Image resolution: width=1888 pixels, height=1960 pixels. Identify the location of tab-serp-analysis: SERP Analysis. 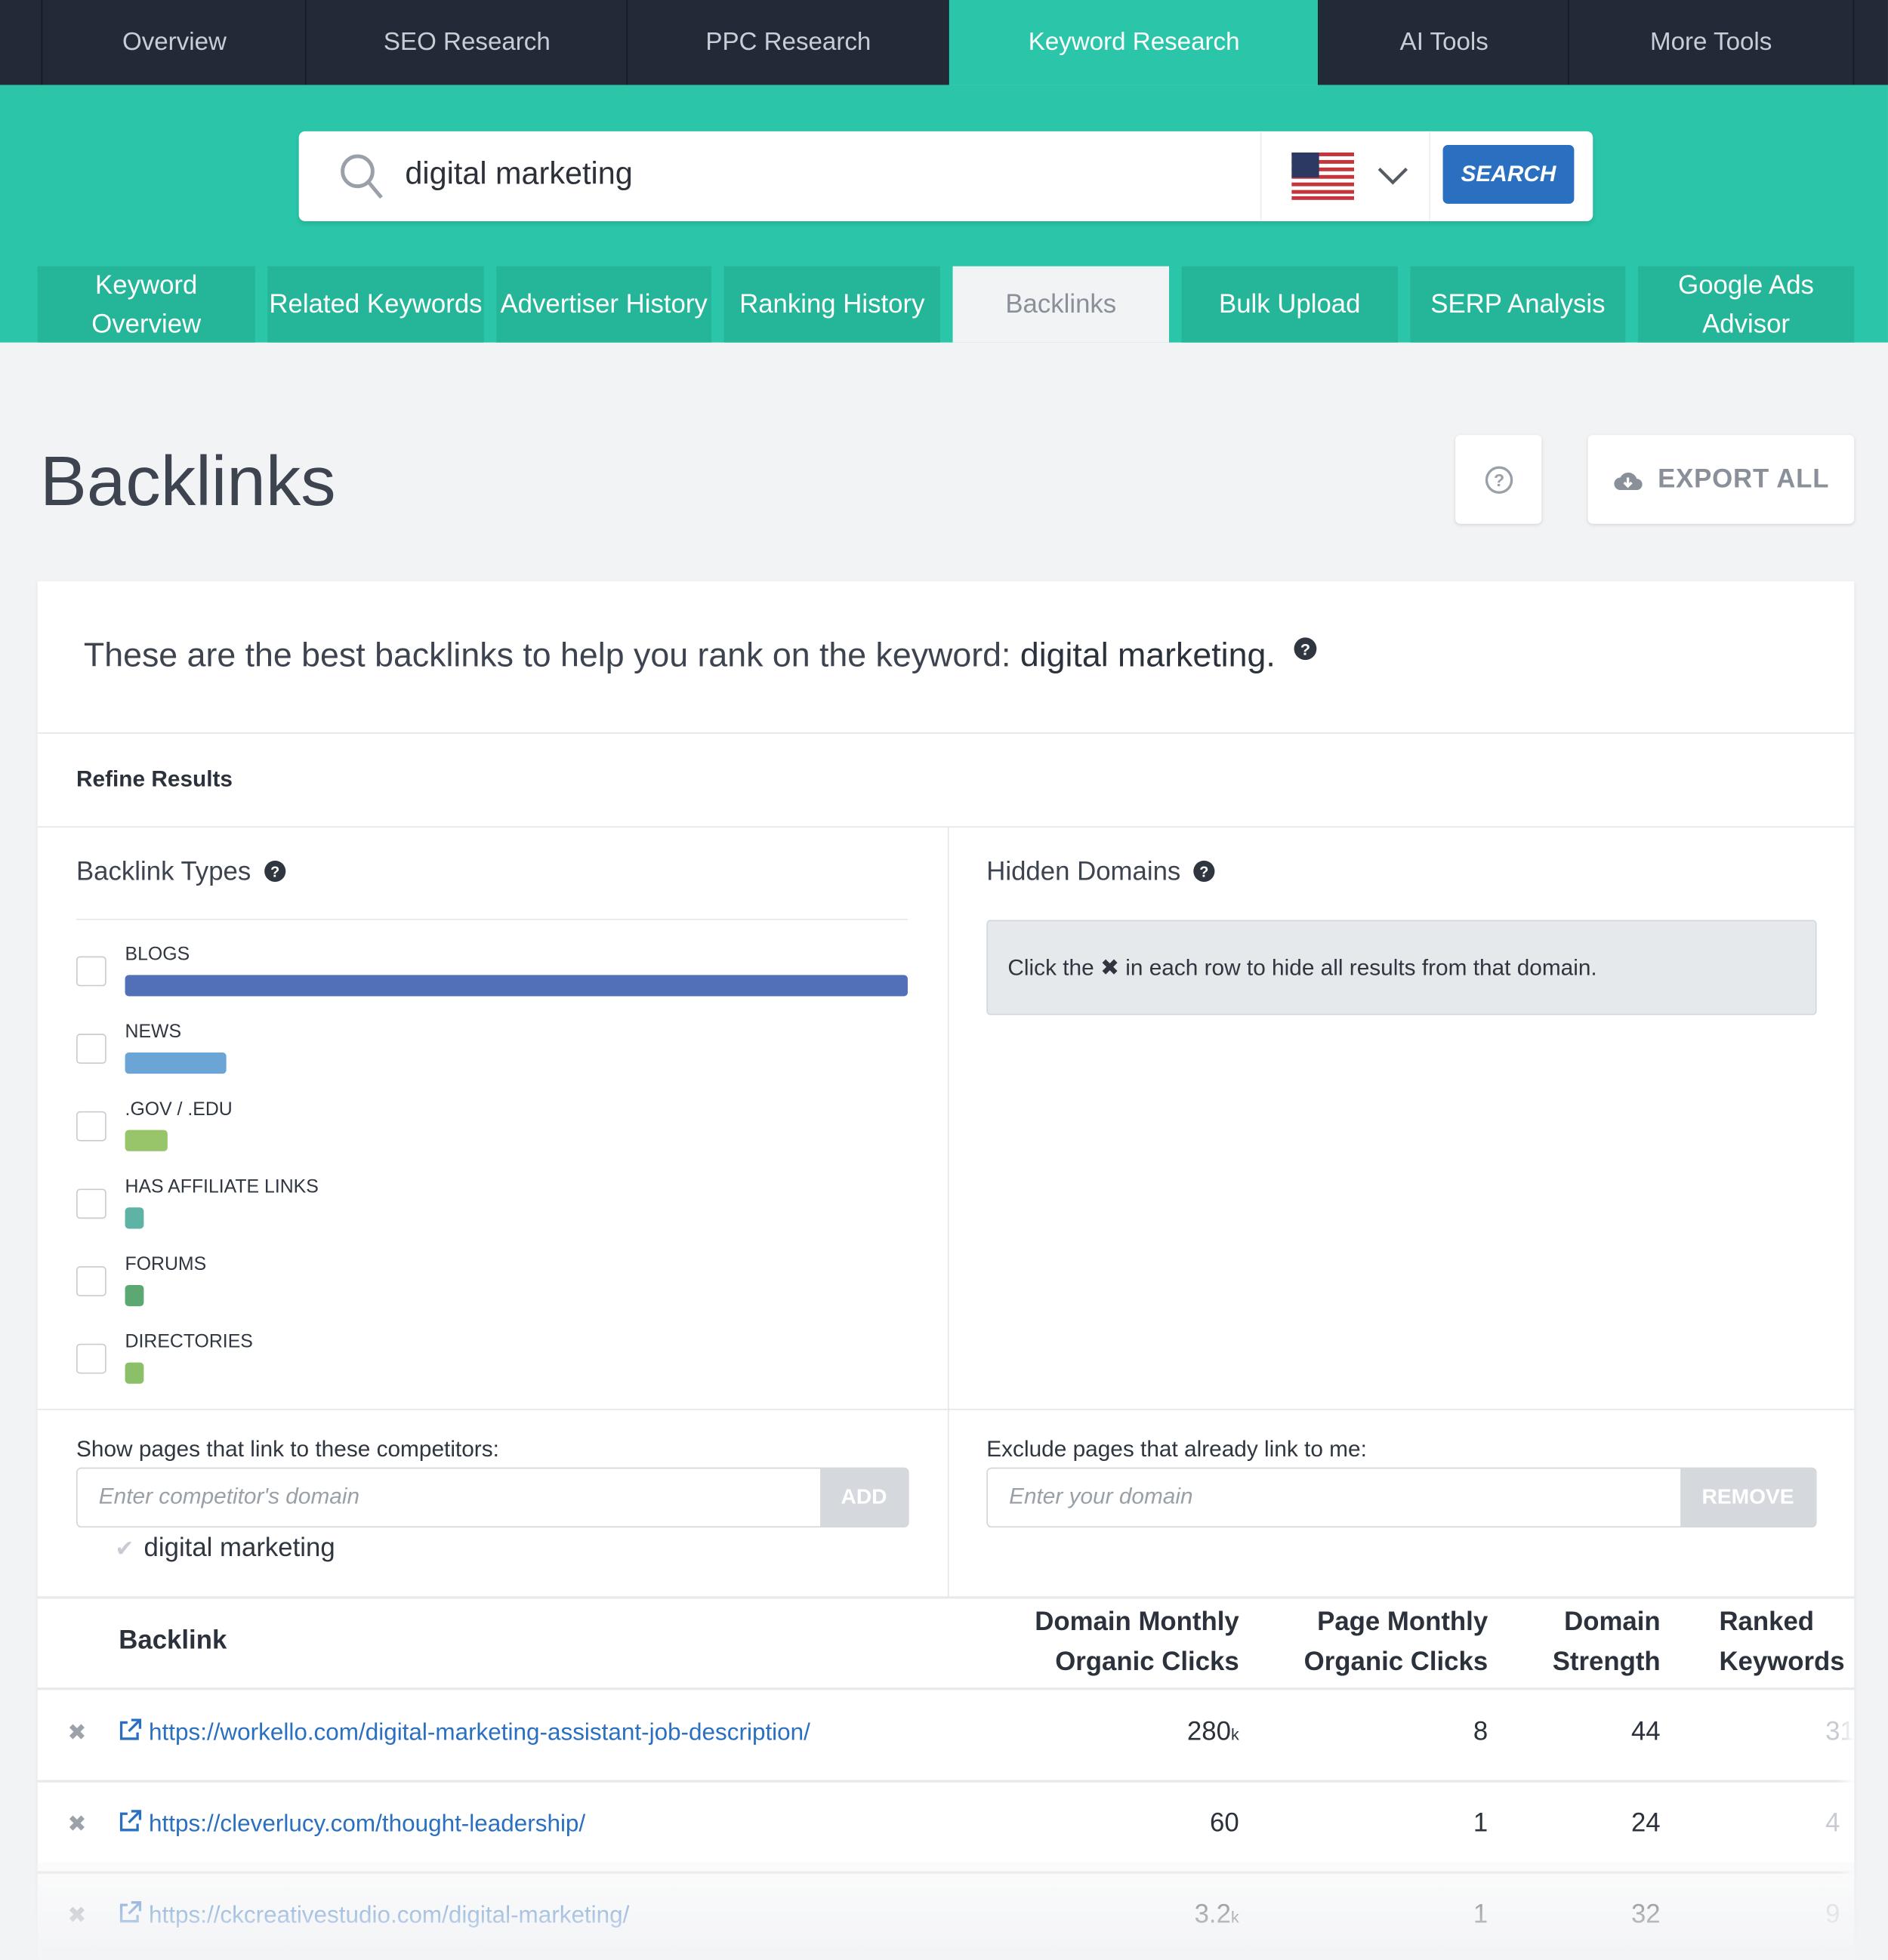
(1518, 304).